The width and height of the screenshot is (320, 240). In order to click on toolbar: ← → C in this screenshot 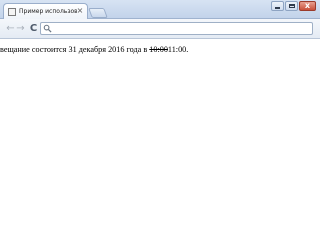, I will do `click(160, 29)`.